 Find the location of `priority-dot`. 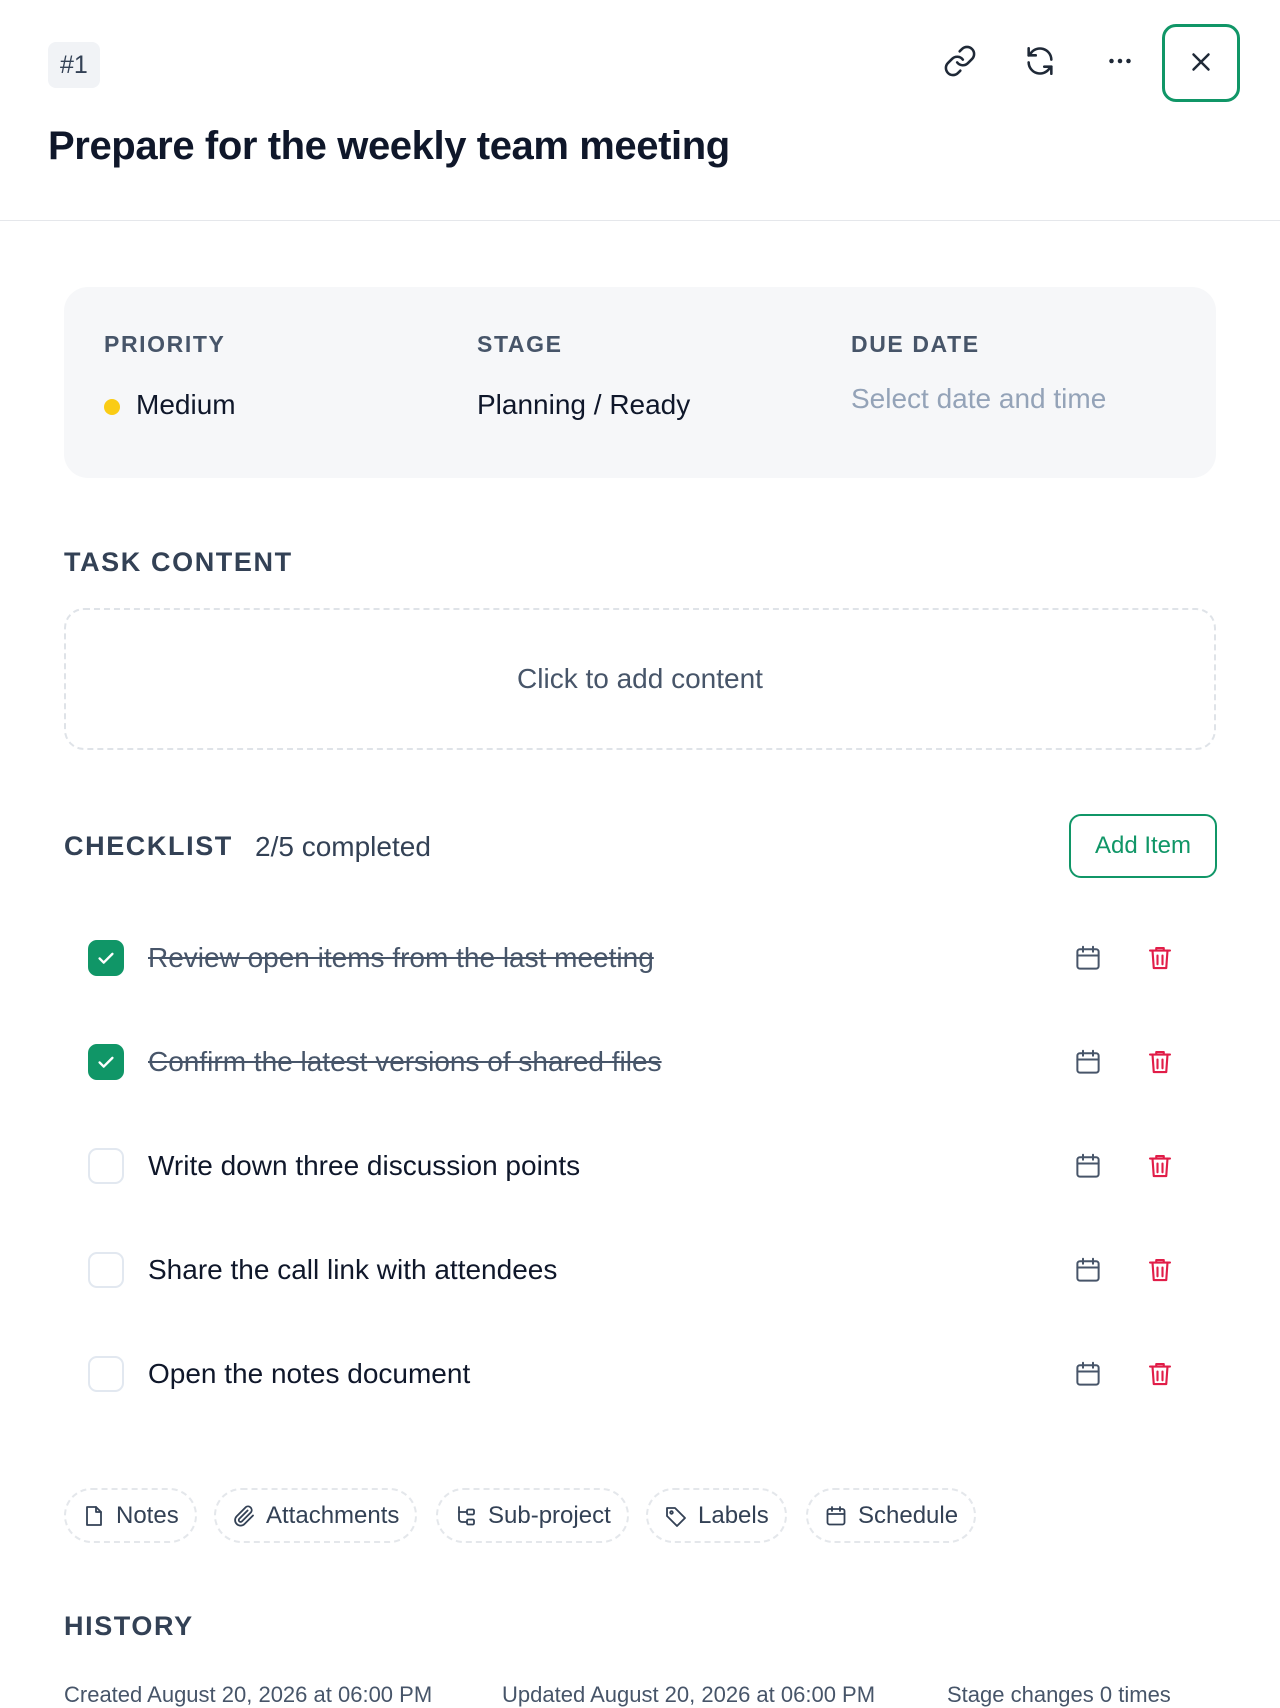

priority-dot is located at coordinates (112, 407).